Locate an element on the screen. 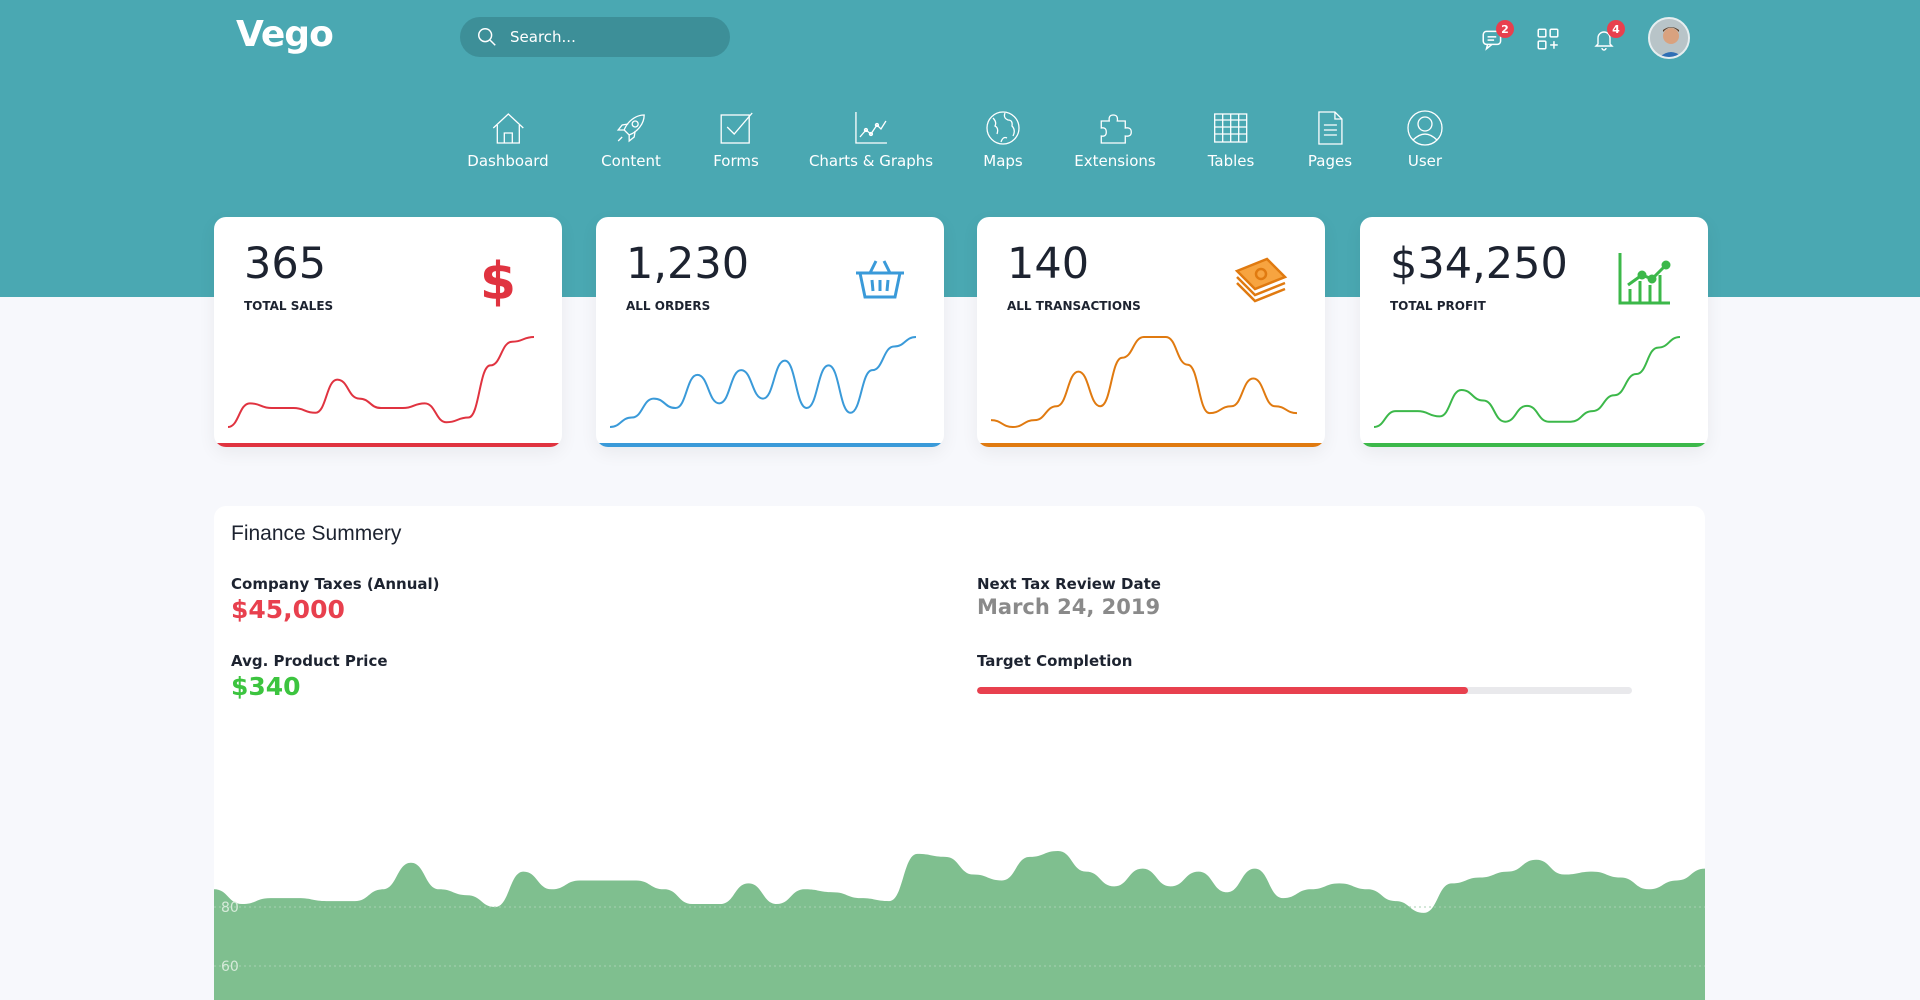 This screenshot has width=1920, height=1000. table-icon is located at coordinates (1231, 128).